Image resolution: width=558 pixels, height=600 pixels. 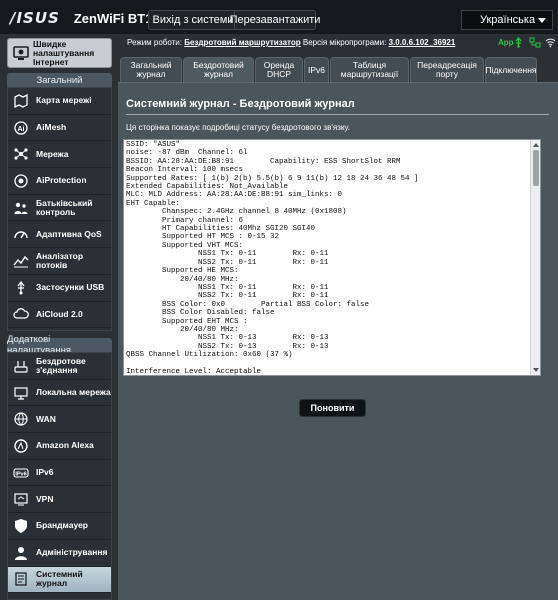 What do you see at coordinates (72, 552) in the screenshot?
I see `sidebar-item-label: Адміністрування` at bounding box center [72, 552].